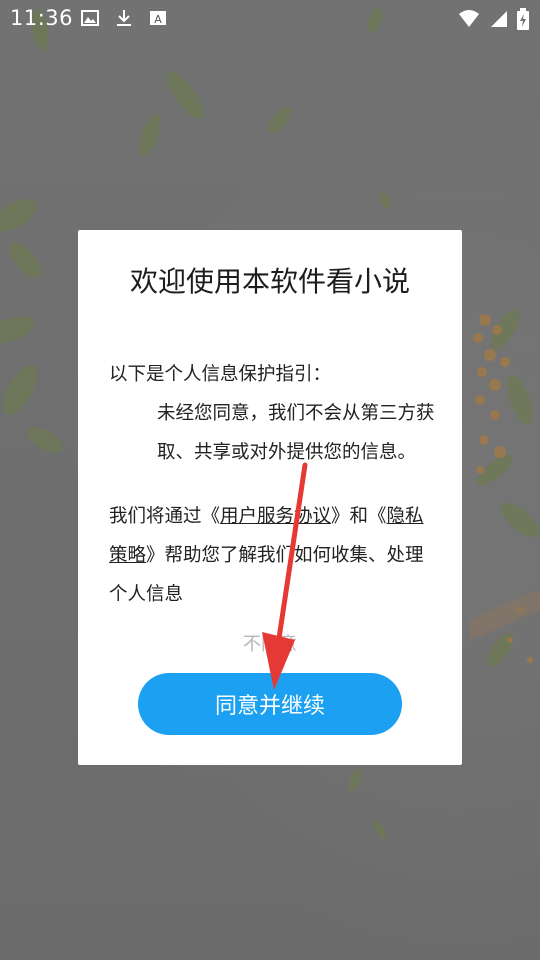 Image resolution: width=540 pixels, height=960 pixels. What do you see at coordinates (469, 21) in the screenshot?
I see `wifi-icon` at bounding box center [469, 21].